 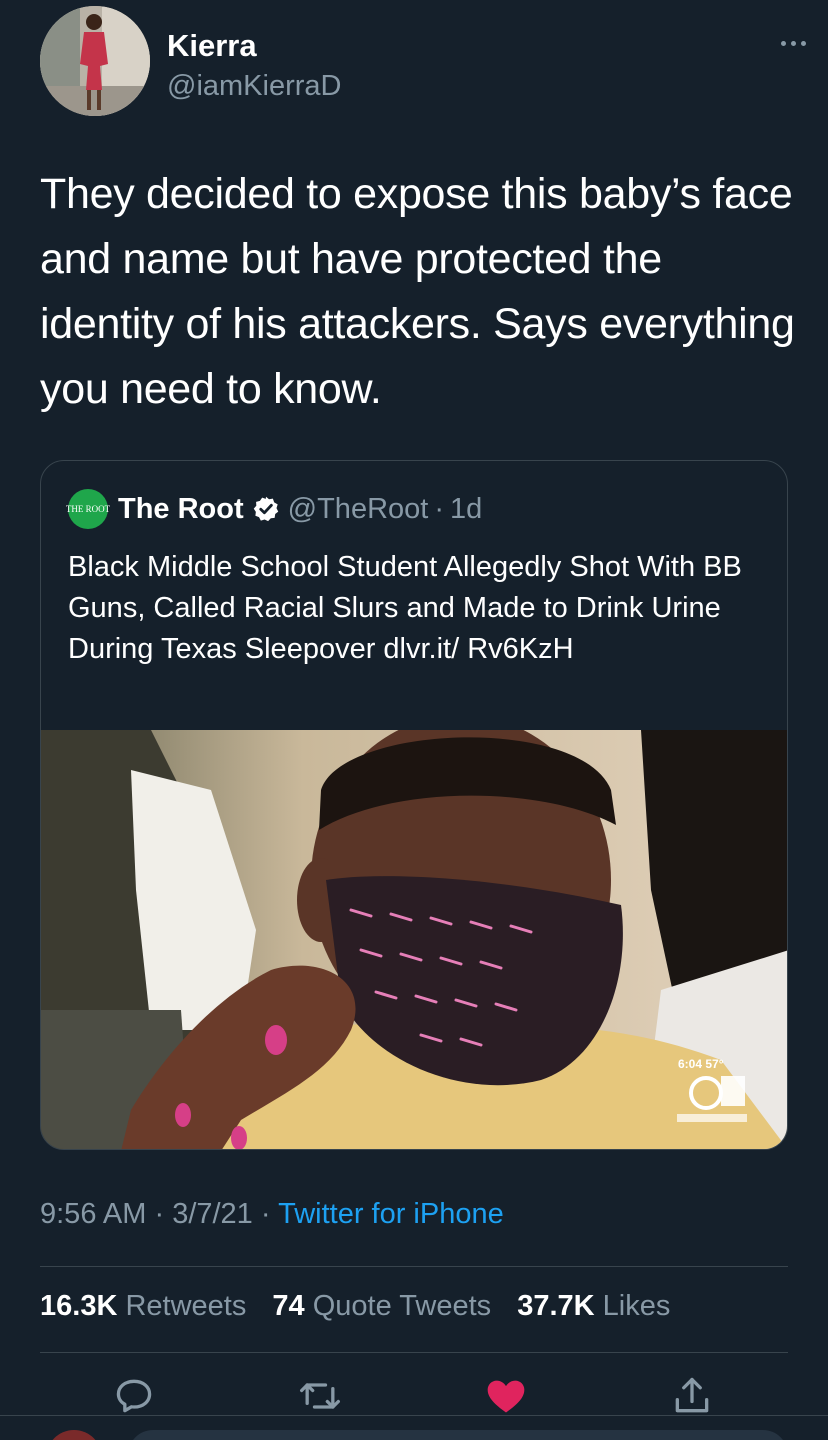 What do you see at coordinates (181, 508) in the screenshot?
I see `quoted-author-name: The Root` at bounding box center [181, 508].